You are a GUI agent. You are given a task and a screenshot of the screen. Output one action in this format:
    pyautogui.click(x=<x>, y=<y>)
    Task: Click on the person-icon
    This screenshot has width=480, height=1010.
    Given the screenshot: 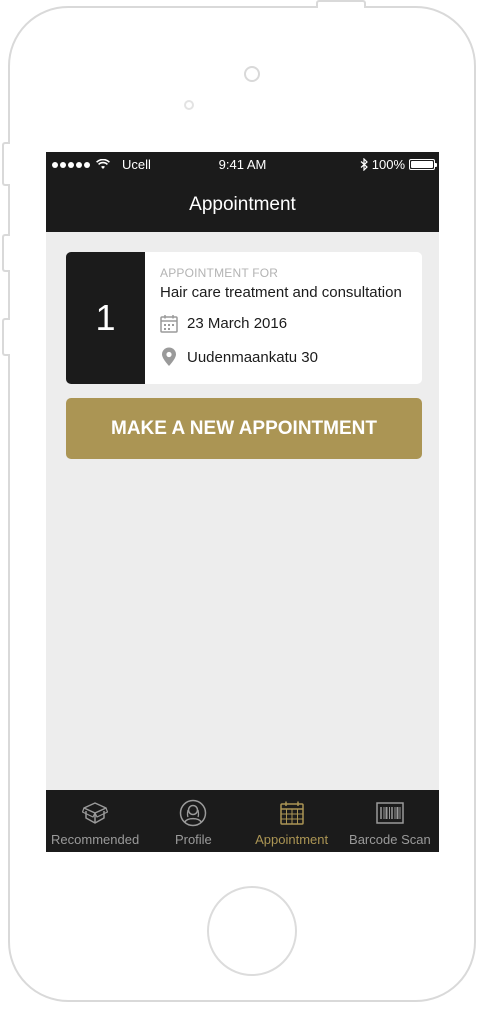 What is the action you would take?
    pyautogui.click(x=193, y=813)
    